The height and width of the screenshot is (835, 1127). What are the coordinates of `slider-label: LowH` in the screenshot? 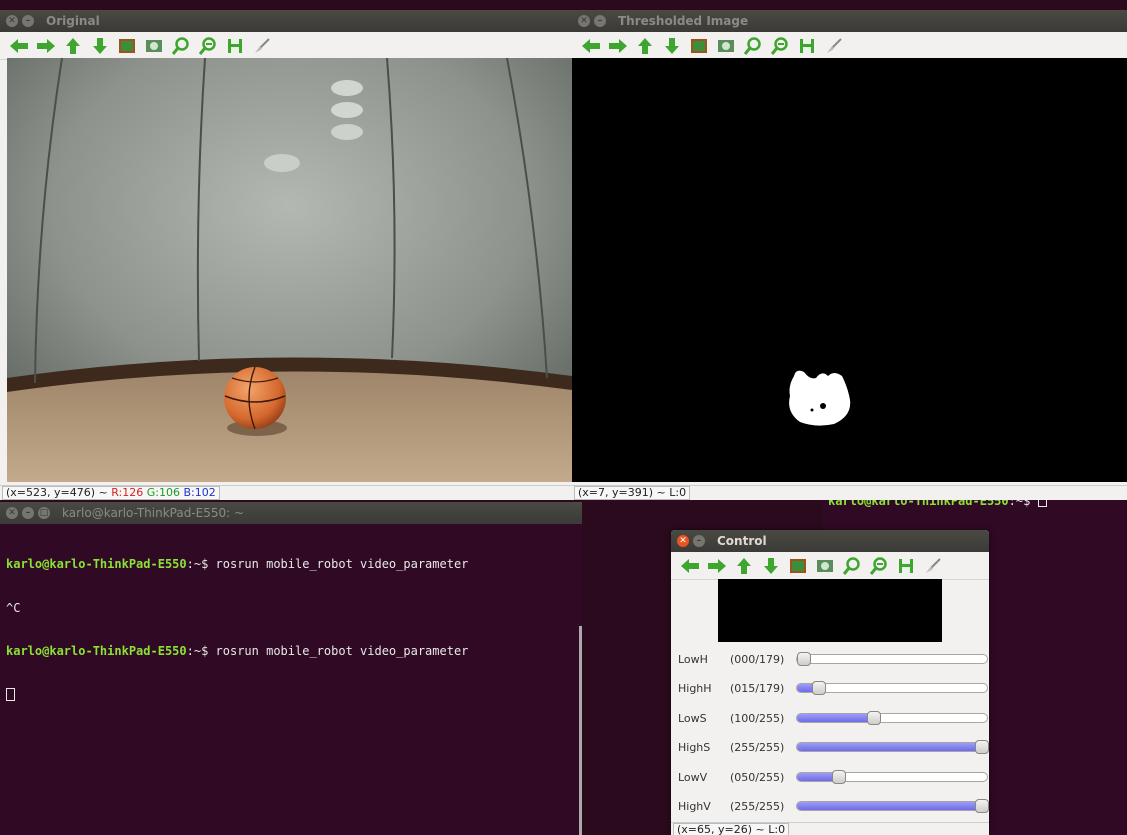 It's located at (693, 659).